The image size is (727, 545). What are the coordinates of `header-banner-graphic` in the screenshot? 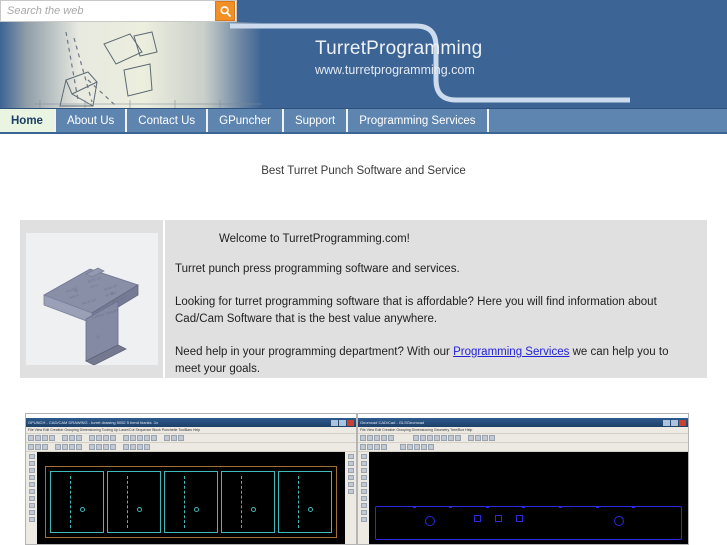 It's located at (131, 65).